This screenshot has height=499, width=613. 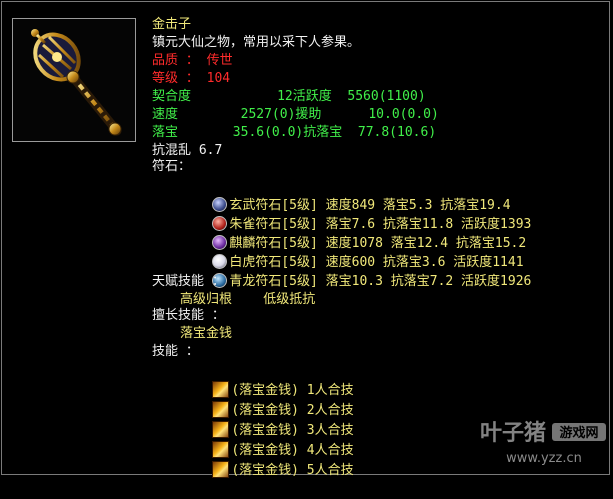 What do you see at coordinates (294, 132) in the screenshot?
I see `stat-line-luobao: 落宝 35.6(0.0)抗落宝 77.8(10.6)` at bounding box center [294, 132].